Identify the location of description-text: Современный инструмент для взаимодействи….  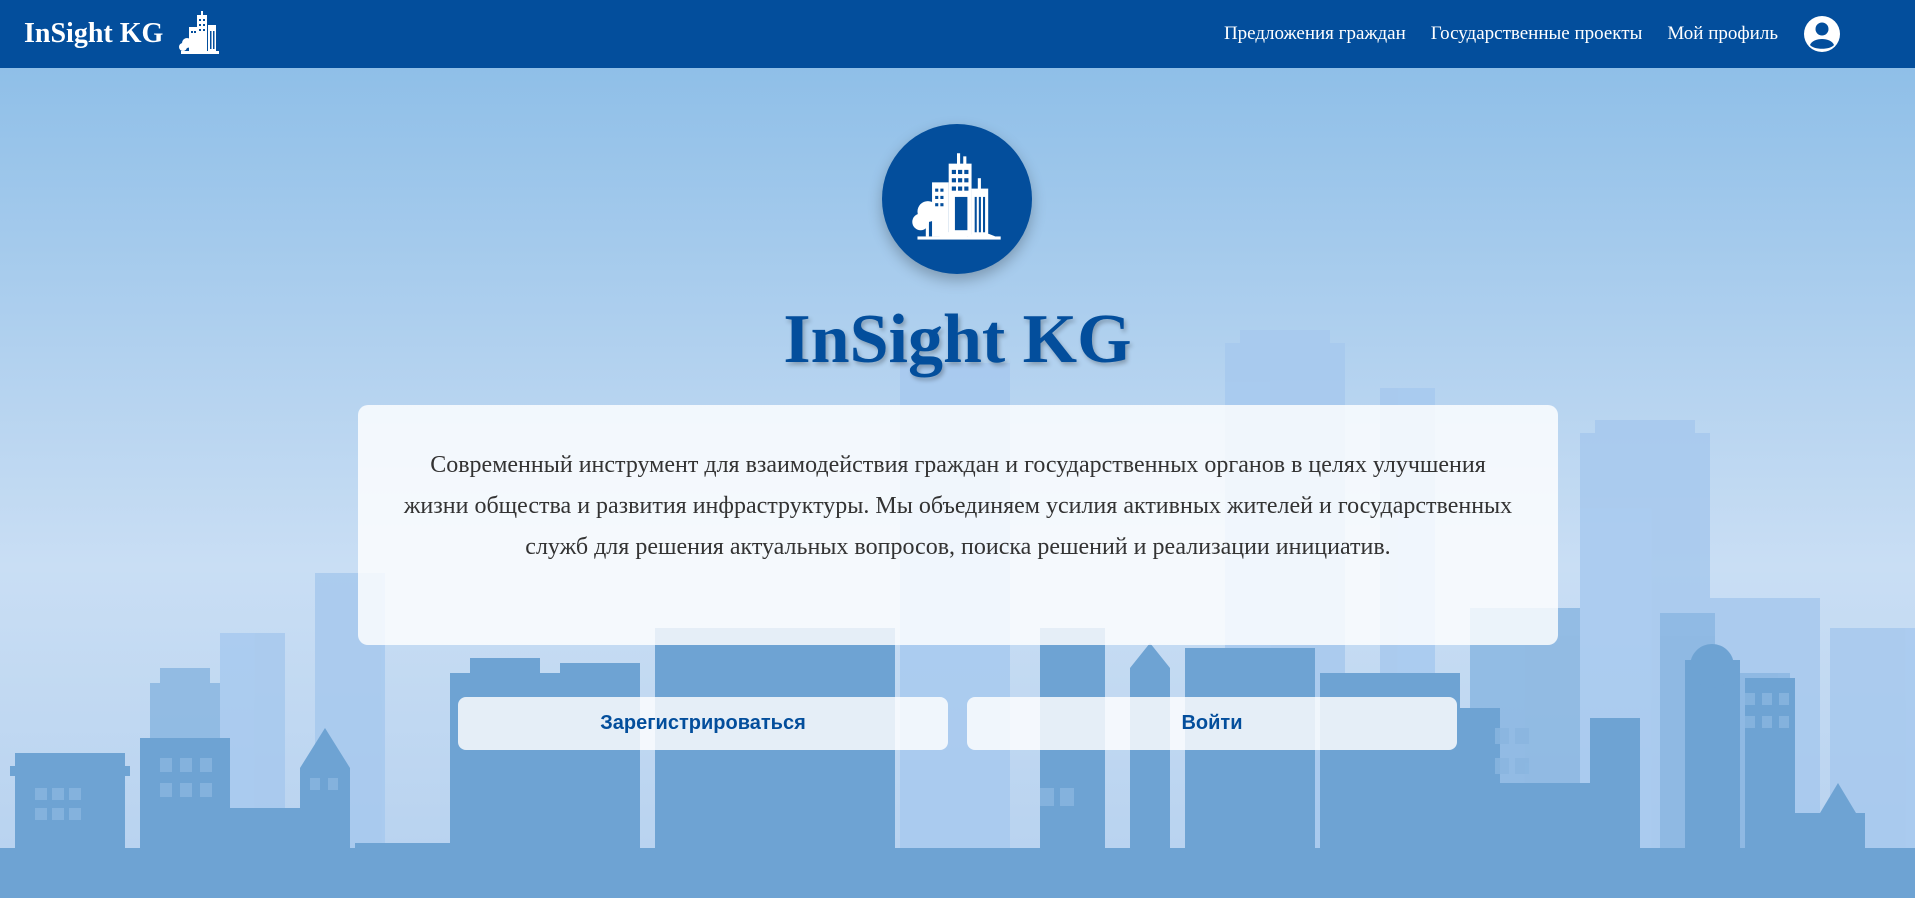
(958, 506).